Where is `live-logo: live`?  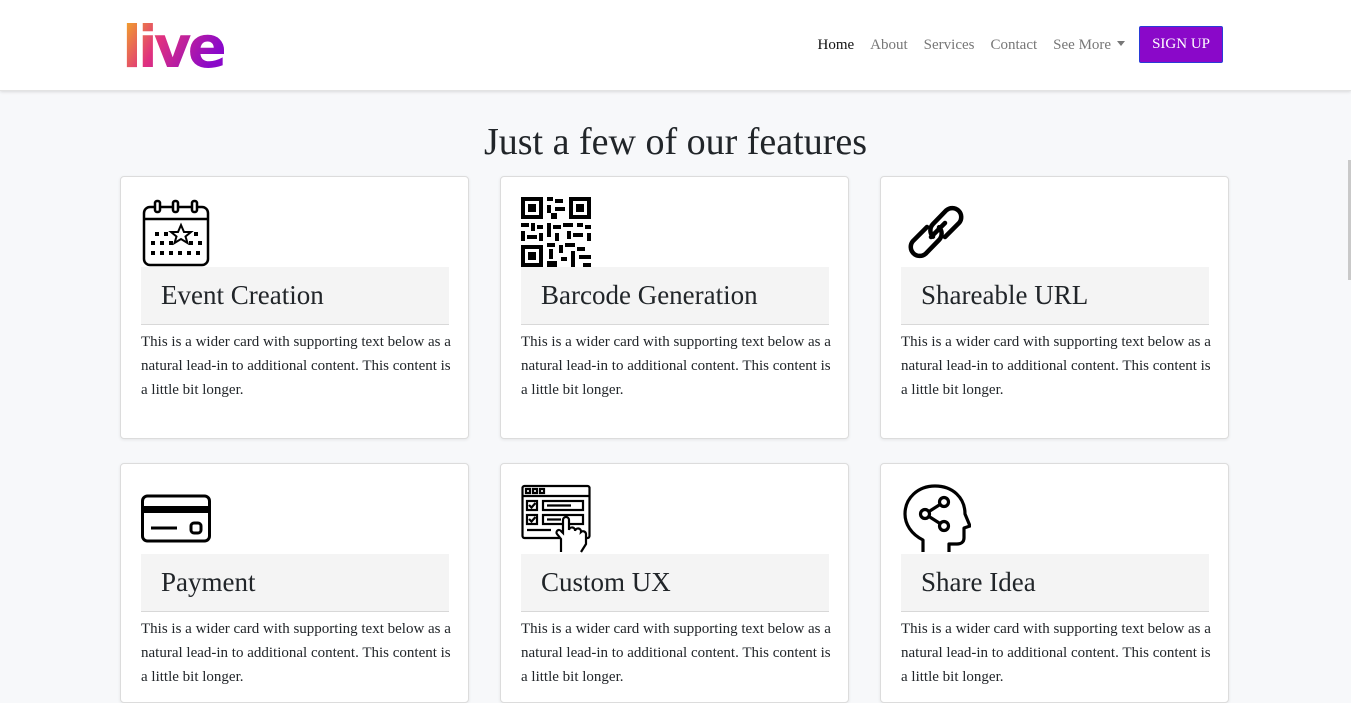
live-logo: live is located at coordinates (173, 44).